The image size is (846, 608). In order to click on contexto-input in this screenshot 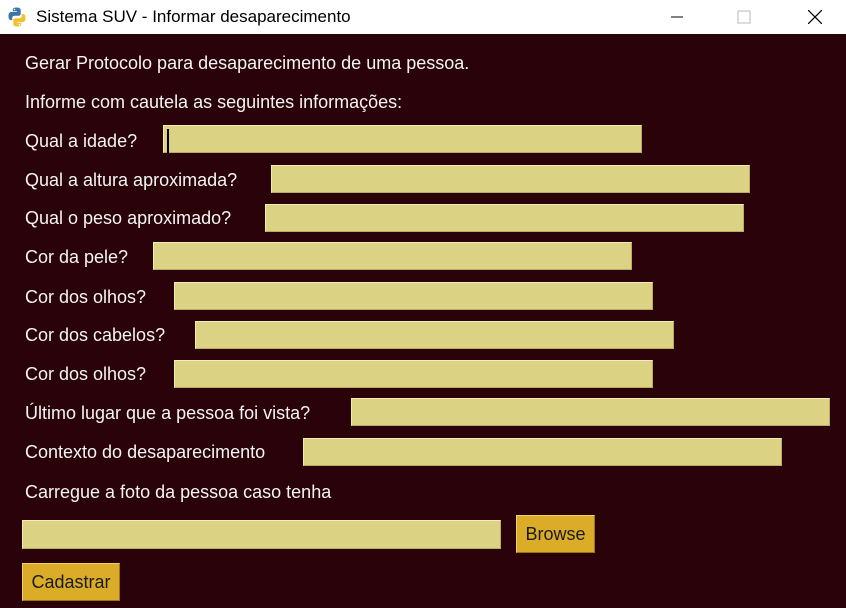, I will do `click(542, 452)`.